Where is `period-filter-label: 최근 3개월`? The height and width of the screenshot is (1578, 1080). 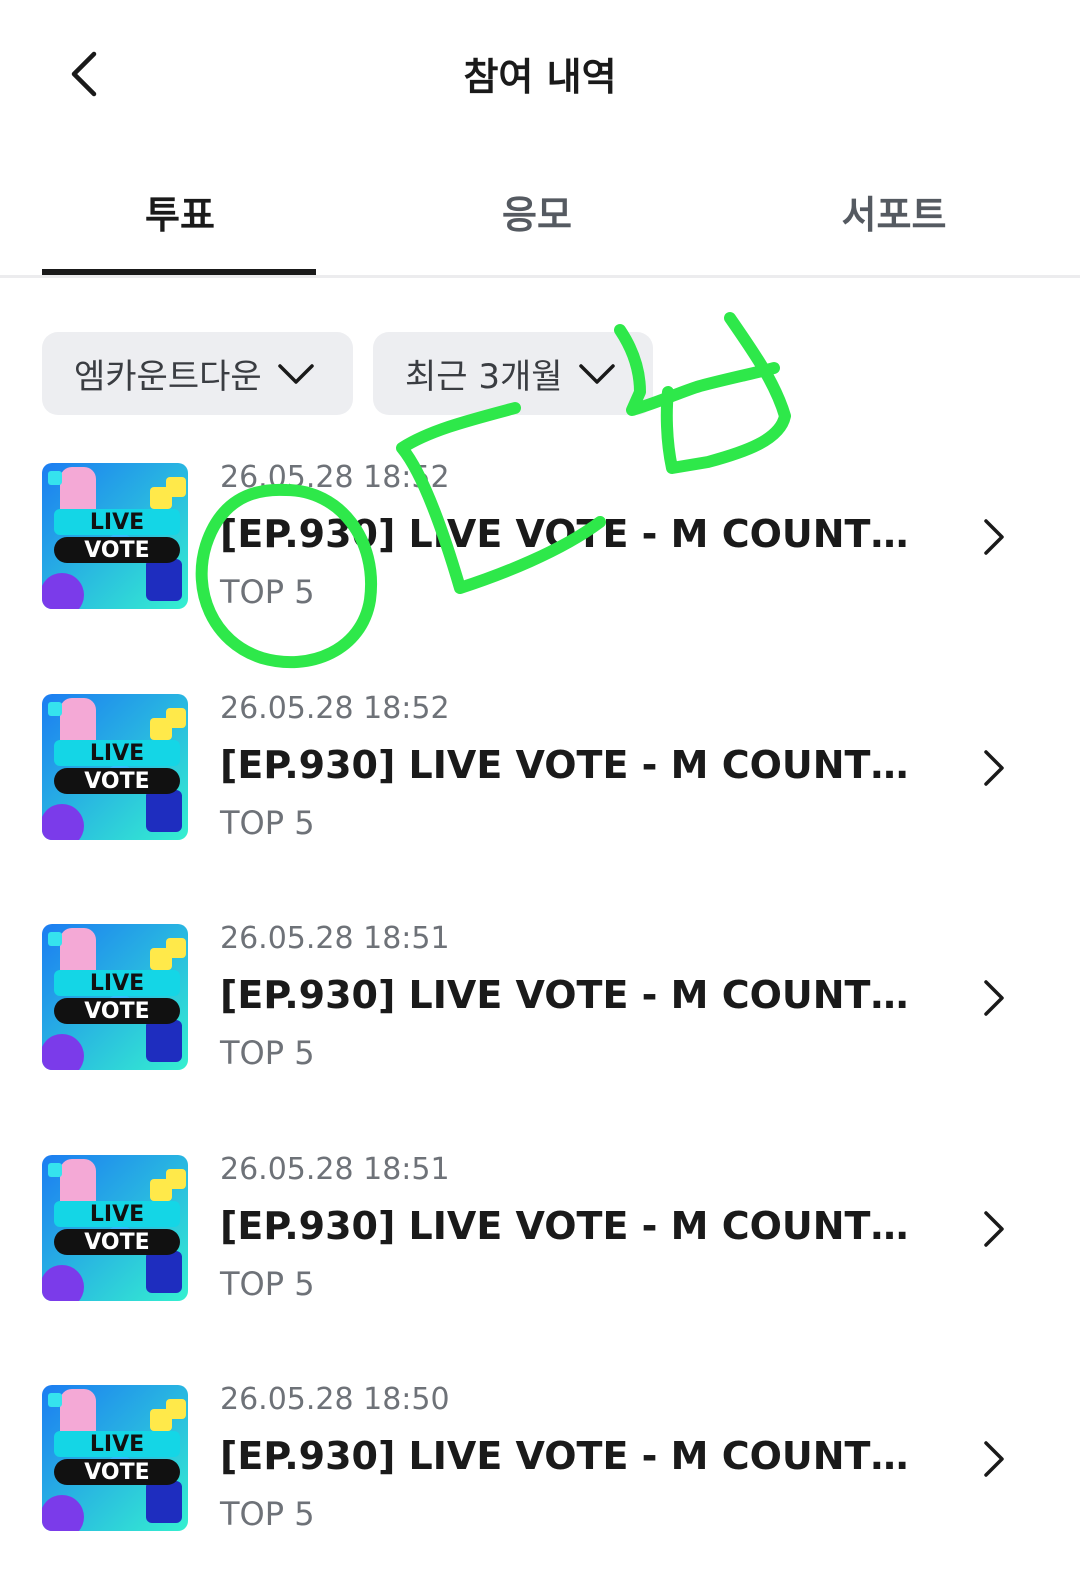
period-filter-label: 최근 3개월 is located at coordinates (484, 377).